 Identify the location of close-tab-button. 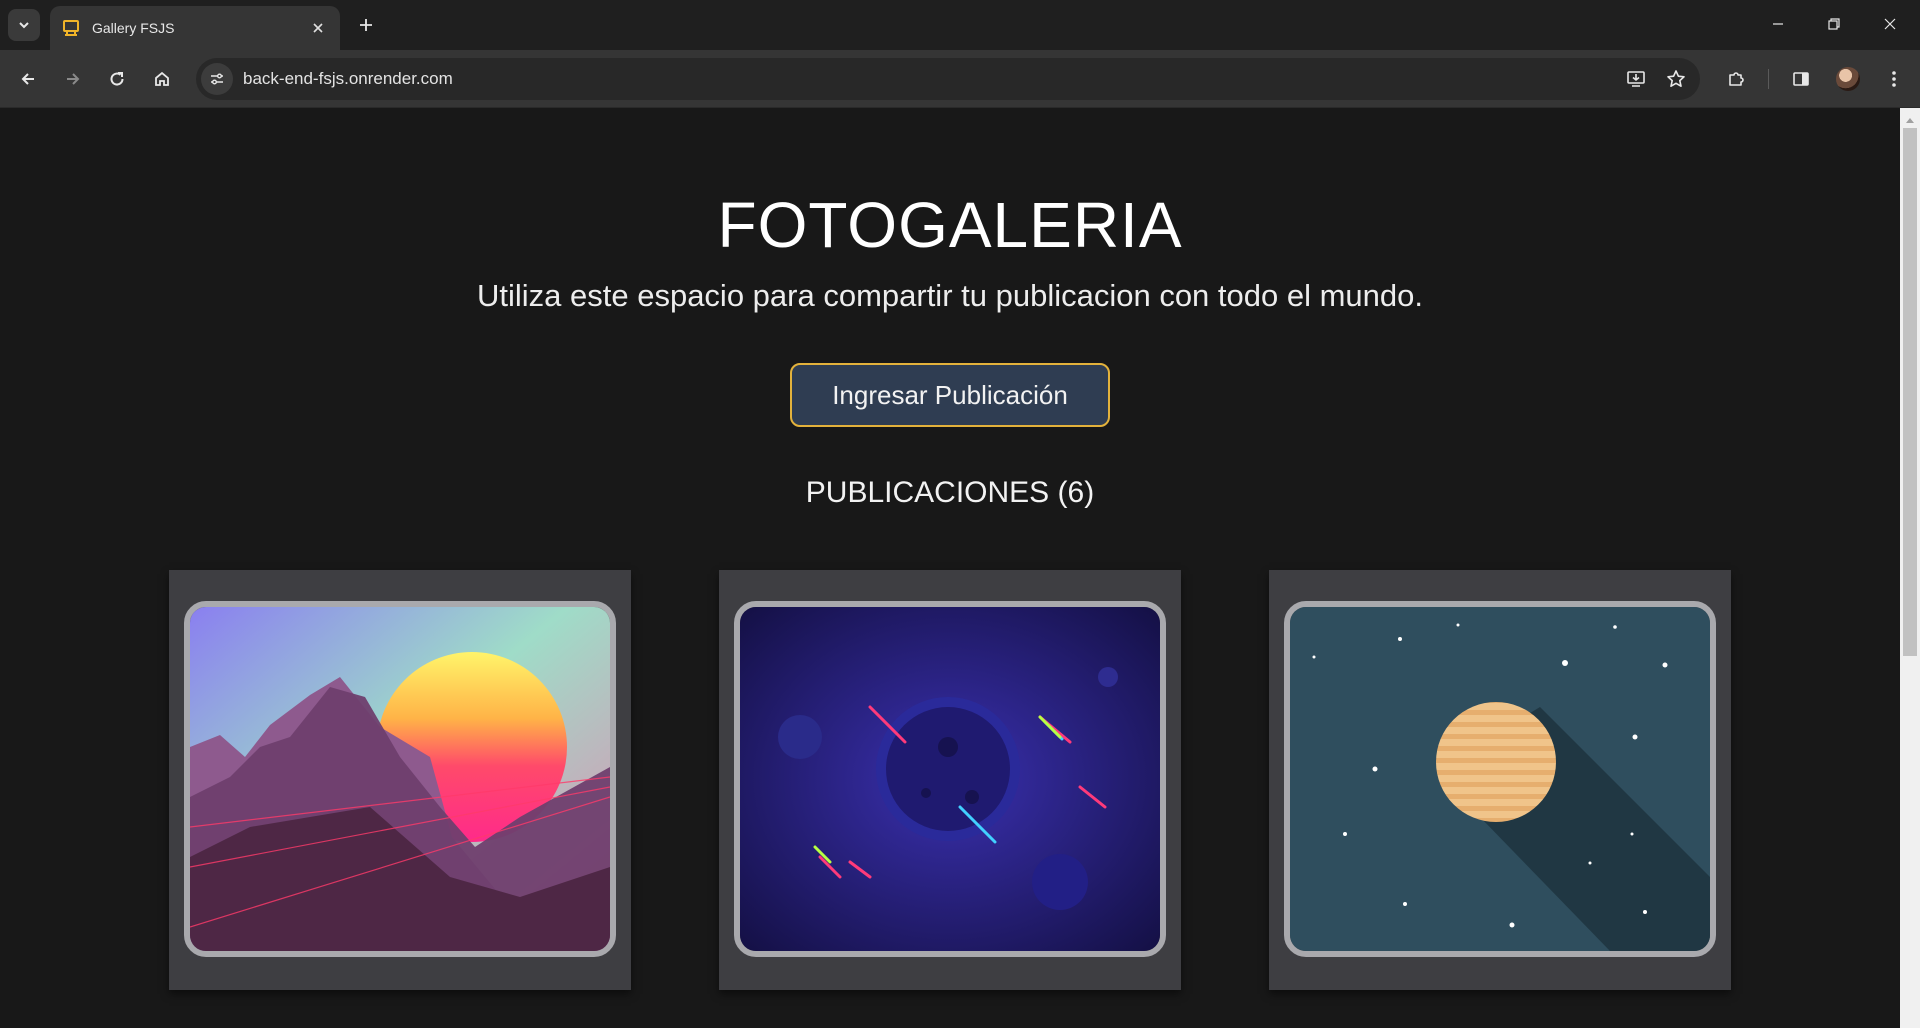
(318, 28).